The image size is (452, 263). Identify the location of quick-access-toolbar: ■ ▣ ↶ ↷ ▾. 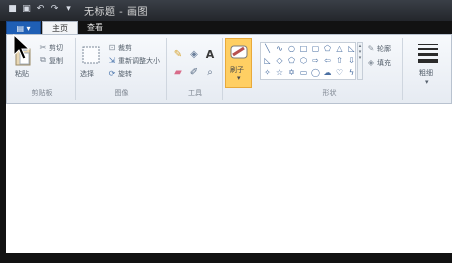
(40, 8).